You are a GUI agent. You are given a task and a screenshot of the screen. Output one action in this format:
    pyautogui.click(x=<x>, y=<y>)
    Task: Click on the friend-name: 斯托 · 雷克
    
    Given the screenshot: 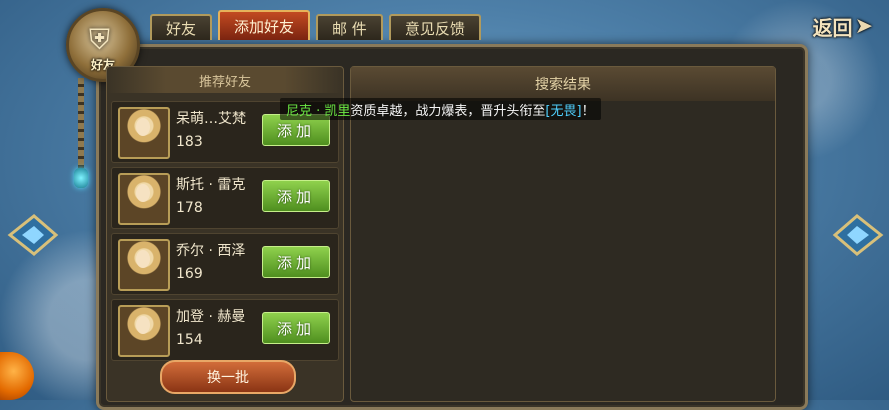 What is the action you would take?
    pyautogui.click(x=211, y=185)
    